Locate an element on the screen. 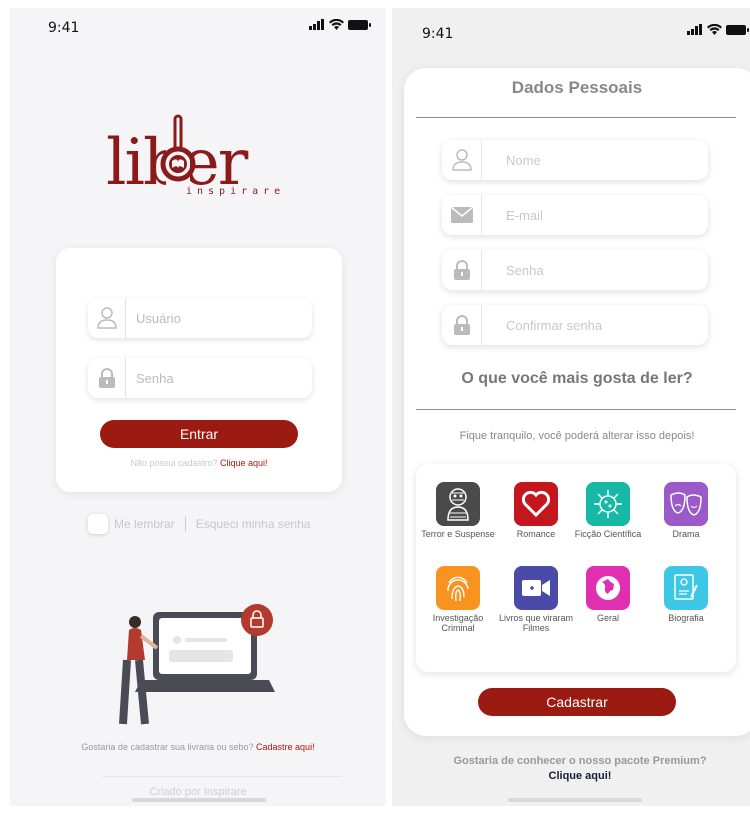  remember-label: Me lembrar is located at coordinates (144, 524).